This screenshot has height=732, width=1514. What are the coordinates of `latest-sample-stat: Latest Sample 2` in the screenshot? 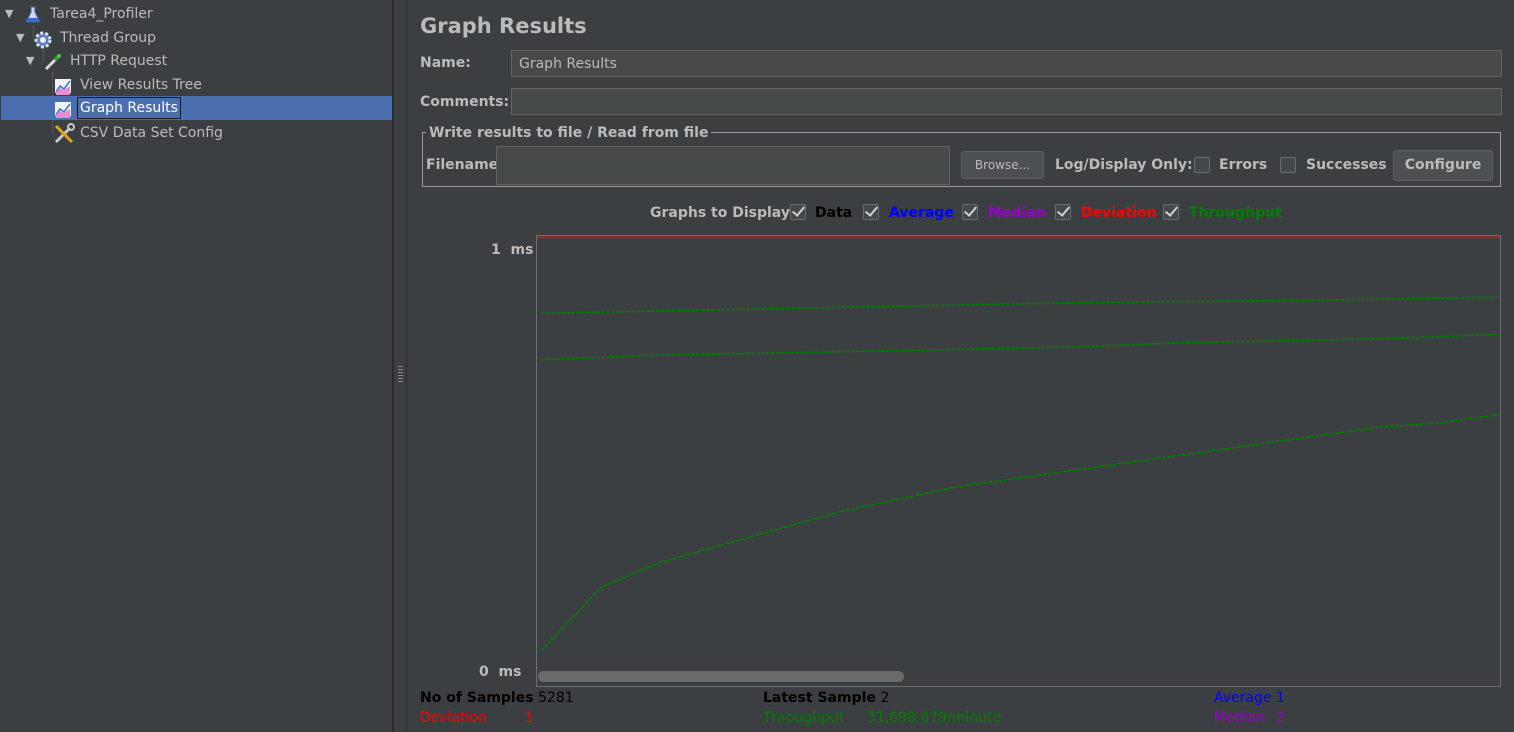 It's located at (826, 698).